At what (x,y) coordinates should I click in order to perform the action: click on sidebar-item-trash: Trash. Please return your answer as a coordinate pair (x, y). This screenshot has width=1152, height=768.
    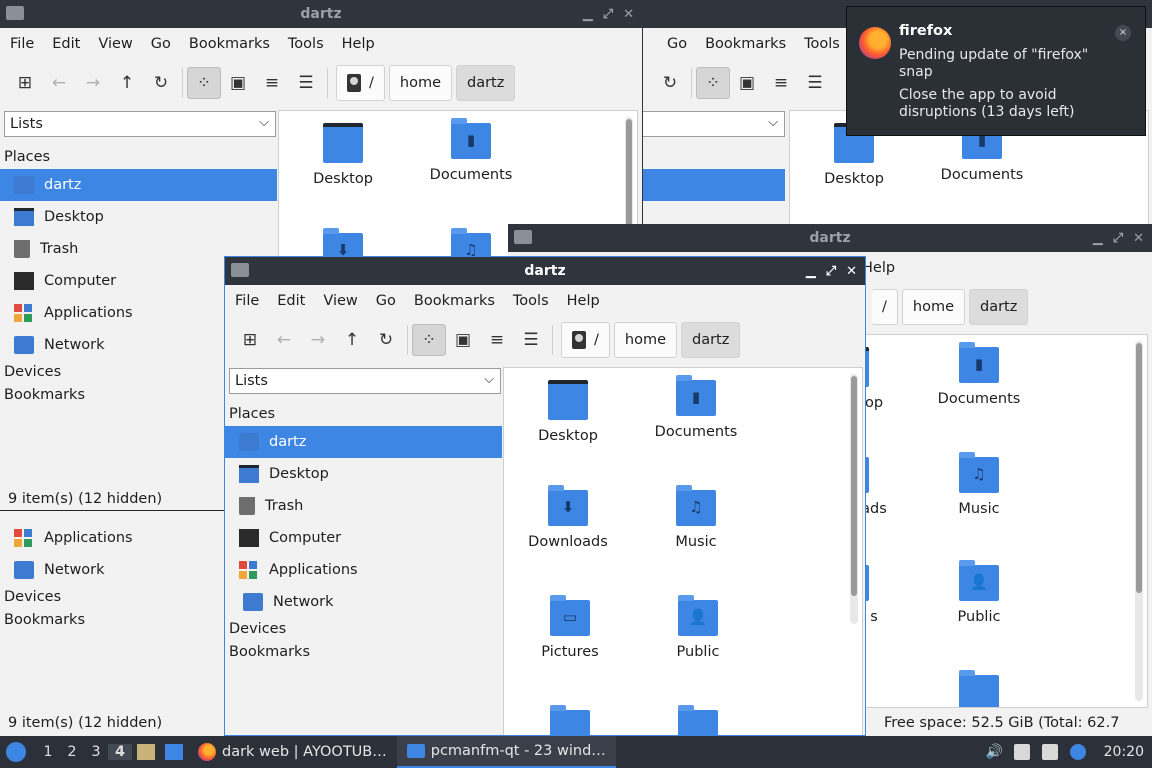
    Looking at the image, I should click on (363, 506).